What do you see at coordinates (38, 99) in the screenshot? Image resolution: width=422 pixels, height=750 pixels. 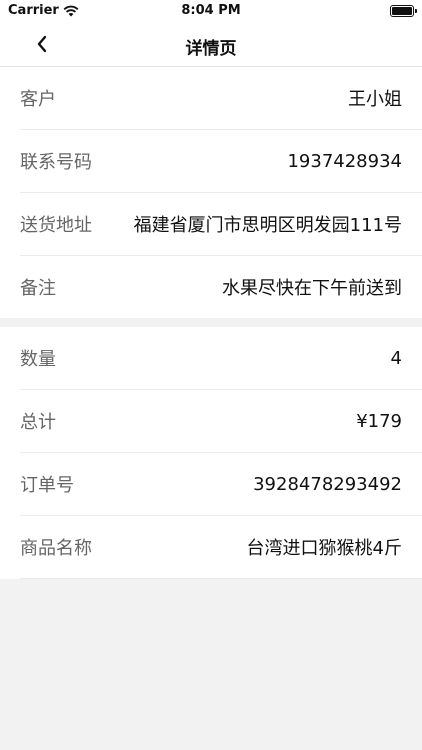 I see `row-label: 客户` at bounding box center [38, 99].